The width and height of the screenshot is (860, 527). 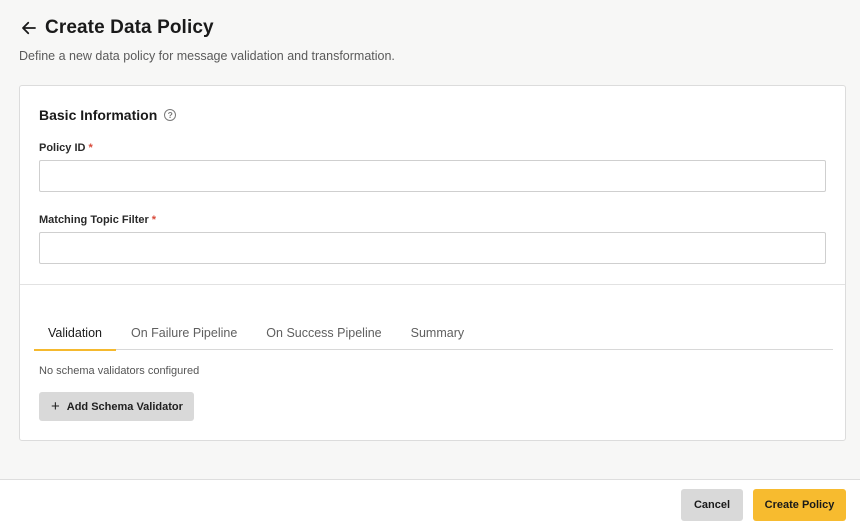 What do you see at coordinates (712, 505) in the screenshot?
I see `cancel-button: Cancel` at bounding box center [712, 505].